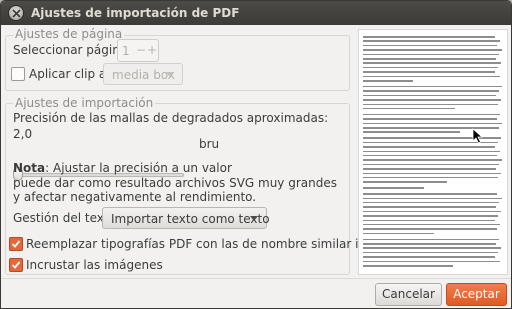 The width and height of the screenshot is (512, 309). I want to click on page-decrement-button: −, so click(141, 50).